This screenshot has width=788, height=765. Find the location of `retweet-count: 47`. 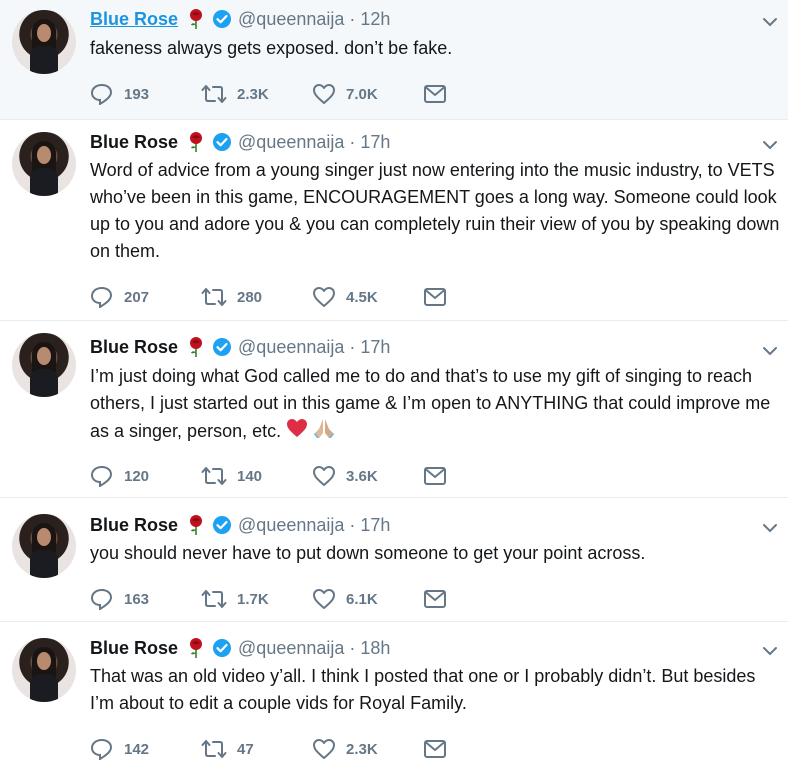

retweet-count: 47 is located at coordinates (245, 749).